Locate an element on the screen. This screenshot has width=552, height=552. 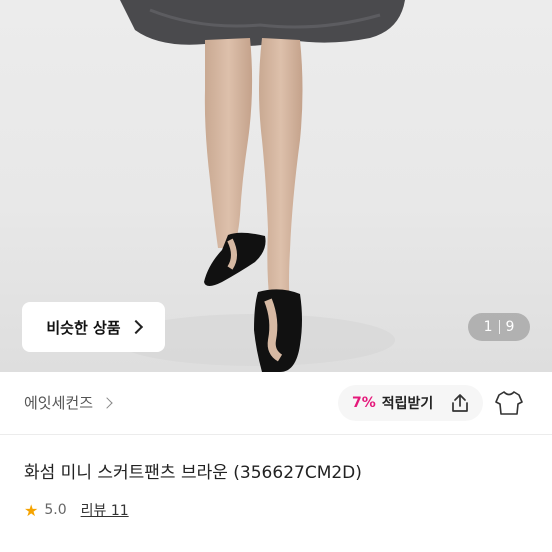
points-label: 적립받기 is located at coordinates (407, 404).